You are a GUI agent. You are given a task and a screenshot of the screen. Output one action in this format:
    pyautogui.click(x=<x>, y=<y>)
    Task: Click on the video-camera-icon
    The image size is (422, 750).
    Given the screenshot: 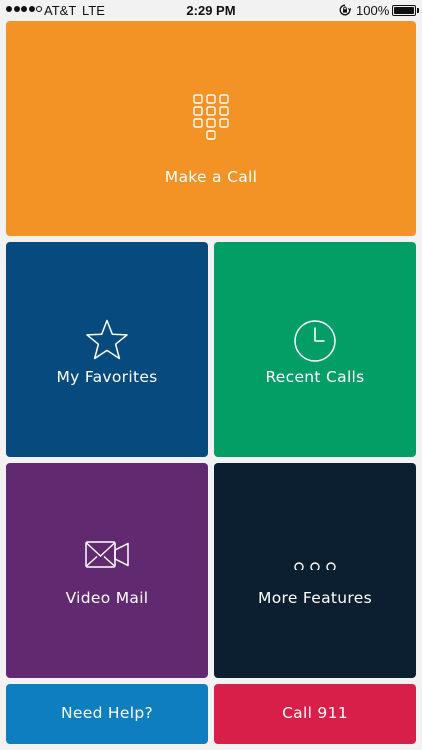 What is the action you would take?
    pyautogui.click(x=107, y=554)
    